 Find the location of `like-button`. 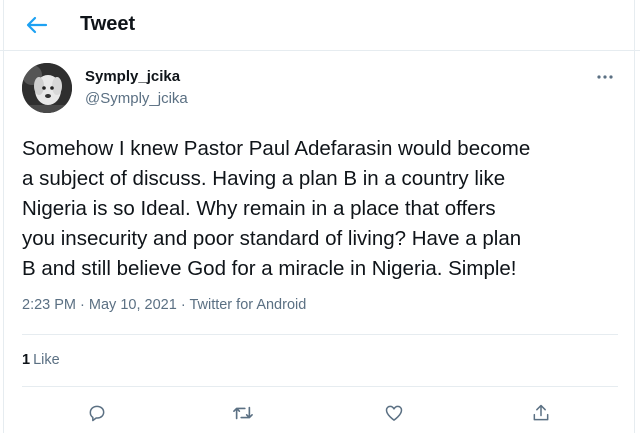

like-button is located at coordinates (394, 413).